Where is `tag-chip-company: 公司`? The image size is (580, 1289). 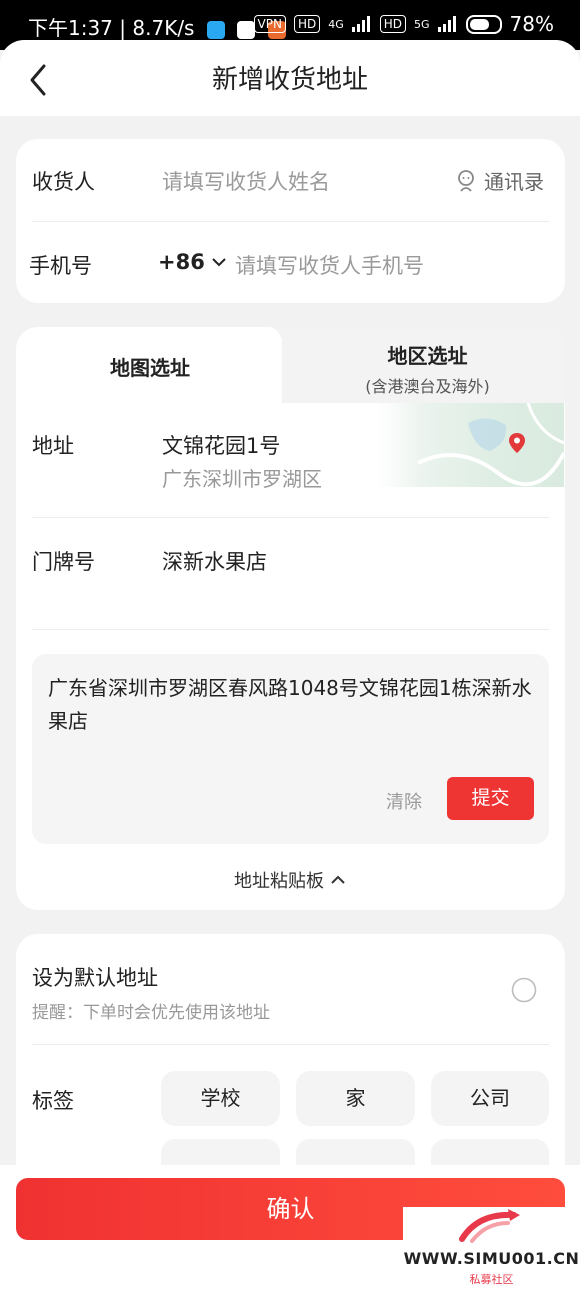
tag-chip-company: 公司 is located at coordinates (490, 1098).